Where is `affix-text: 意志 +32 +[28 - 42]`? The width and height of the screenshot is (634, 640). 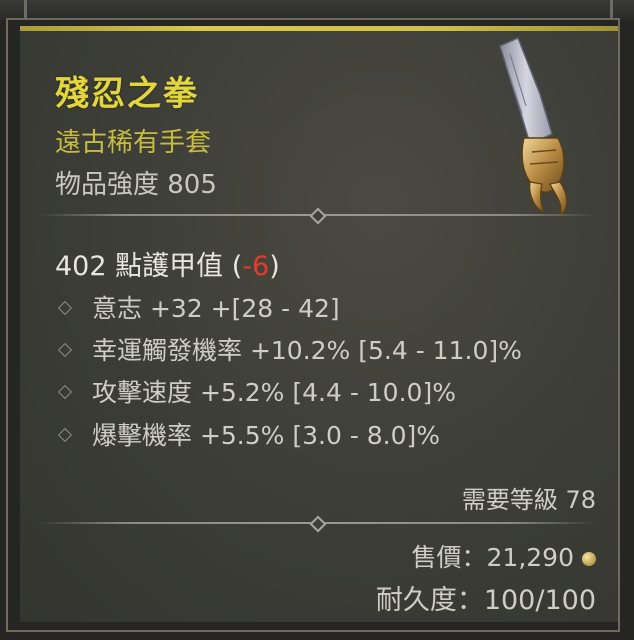 affix-text: 意志 +32 +[28 - 42] is located at coordinates (216, 308).